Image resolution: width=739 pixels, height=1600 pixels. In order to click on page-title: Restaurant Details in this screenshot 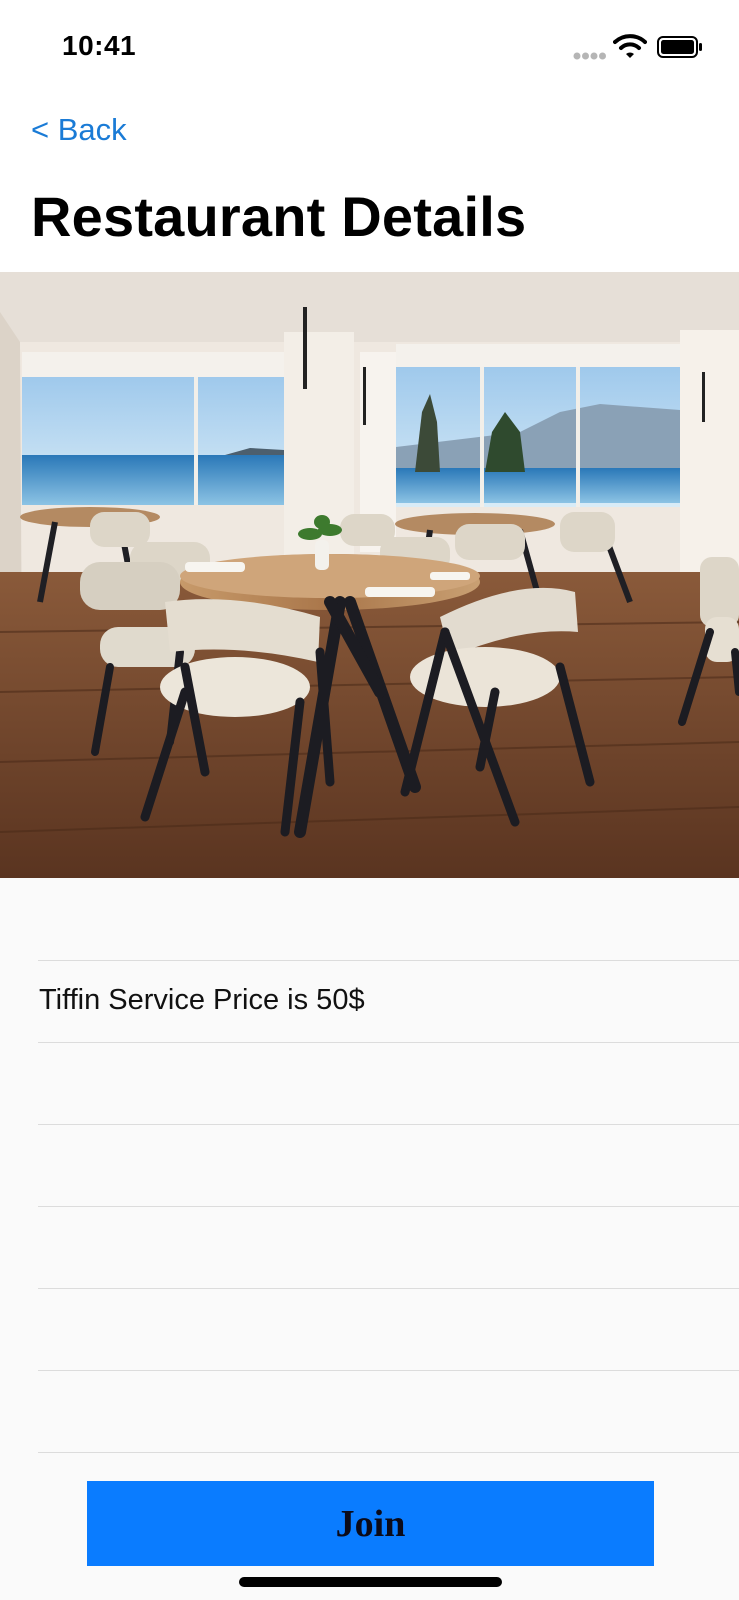, I will do `click(279, 216)`.